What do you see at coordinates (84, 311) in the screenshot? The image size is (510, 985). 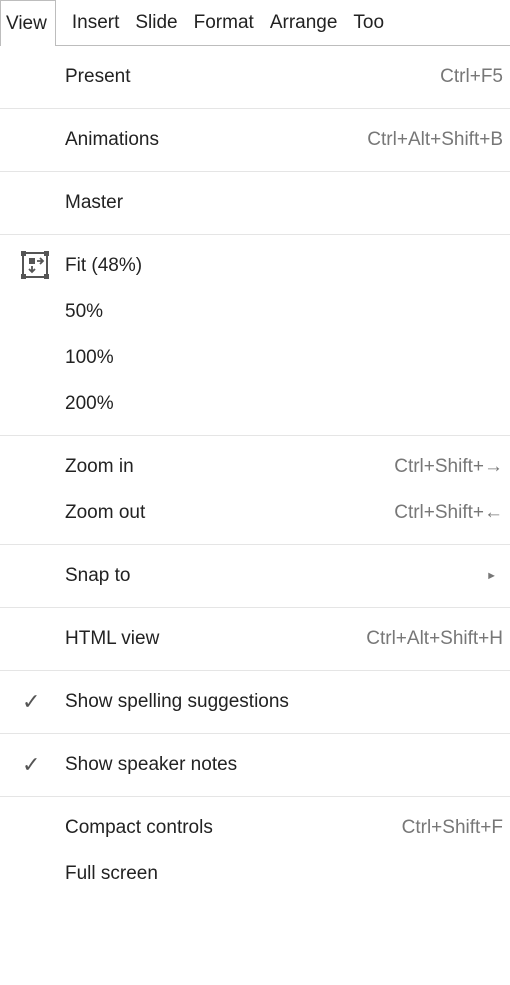 I see `menu-item-label: 50%` at bounding box center [84, 311].